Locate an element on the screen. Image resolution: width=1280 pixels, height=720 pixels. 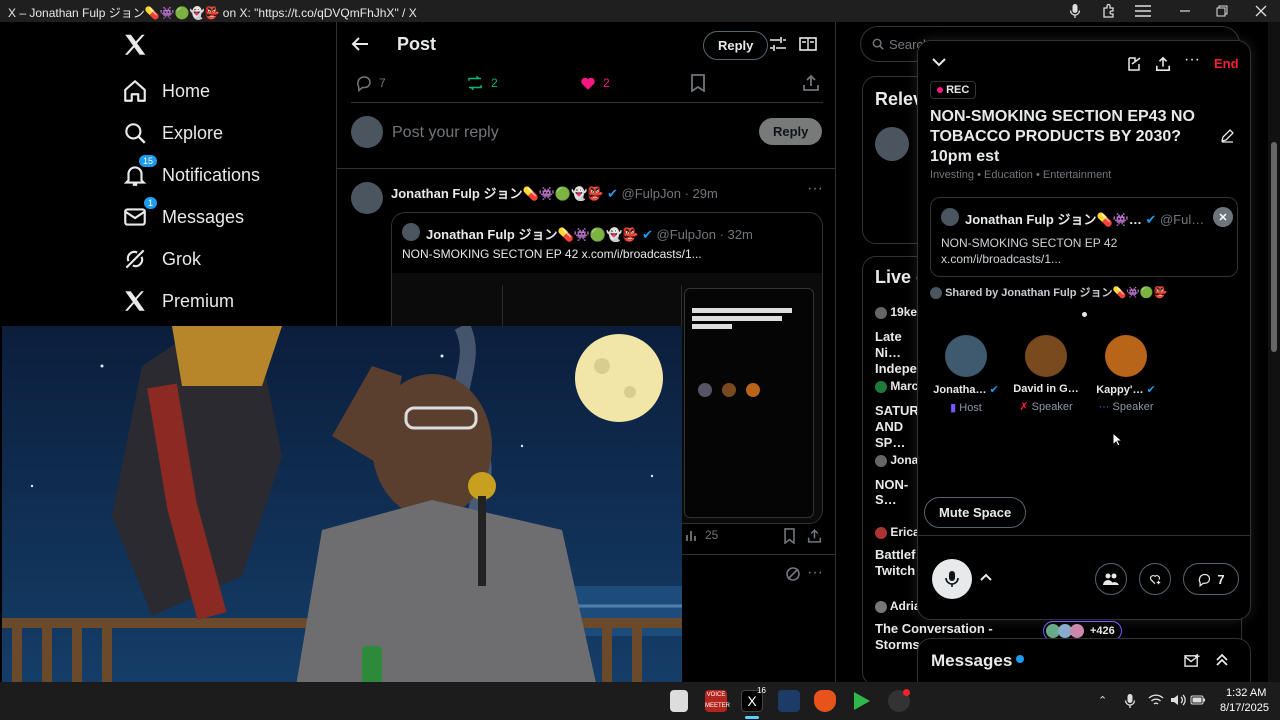
menu-icon is located at coordinates (1143, 11).